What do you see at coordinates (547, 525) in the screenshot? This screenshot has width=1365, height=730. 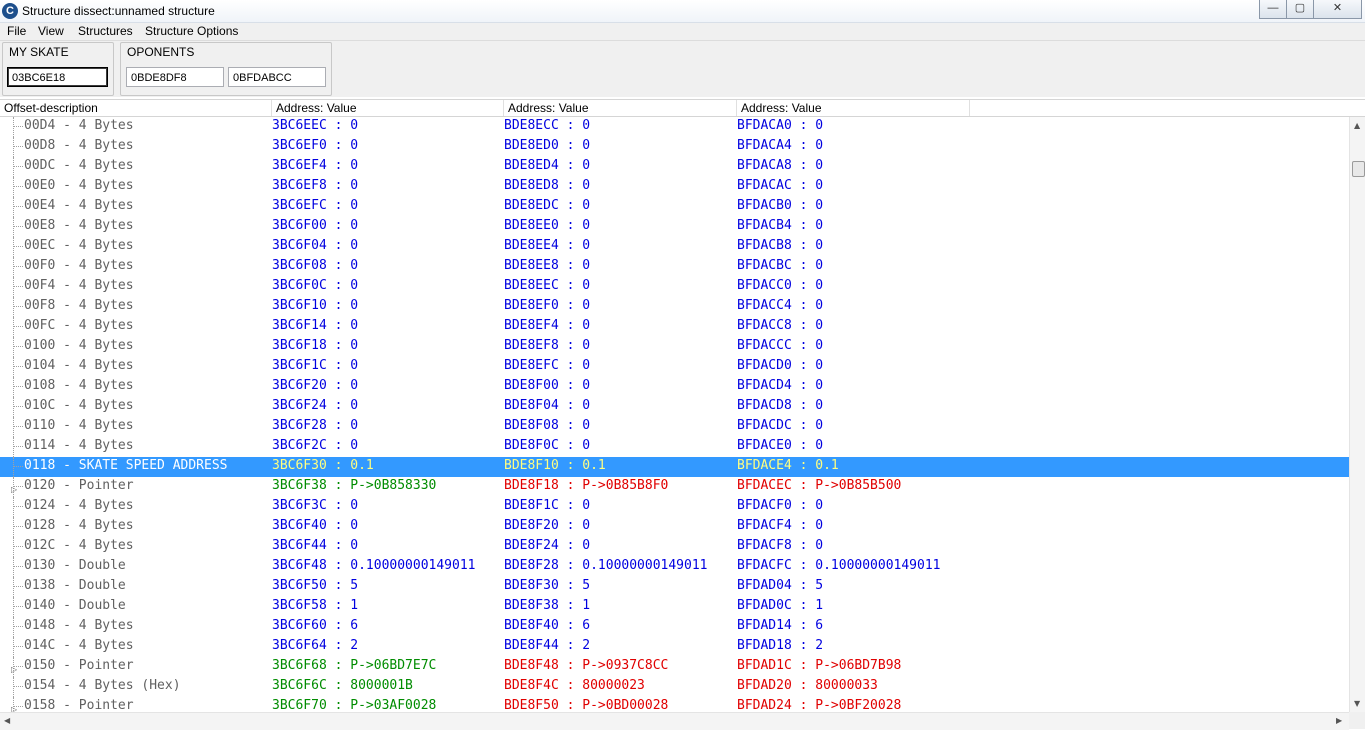 I see `address-value-2: BDE8F20 : 0` at bounding box center [547, 525].